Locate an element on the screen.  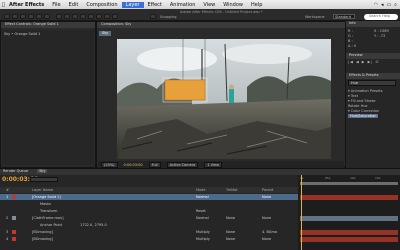
menu-help: Help is located at coordinates (256, 5).